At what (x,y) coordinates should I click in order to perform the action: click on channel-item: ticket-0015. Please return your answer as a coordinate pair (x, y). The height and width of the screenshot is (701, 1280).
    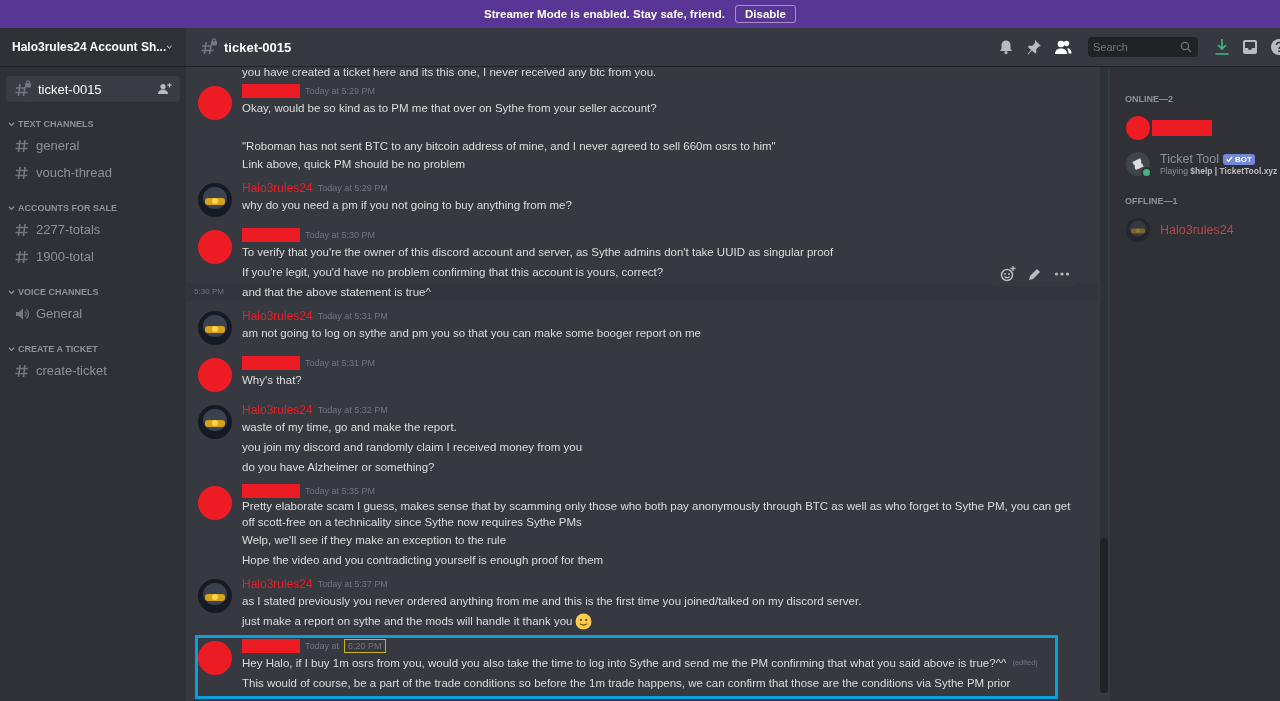
    Looking at the image, I should click on (93, 89).